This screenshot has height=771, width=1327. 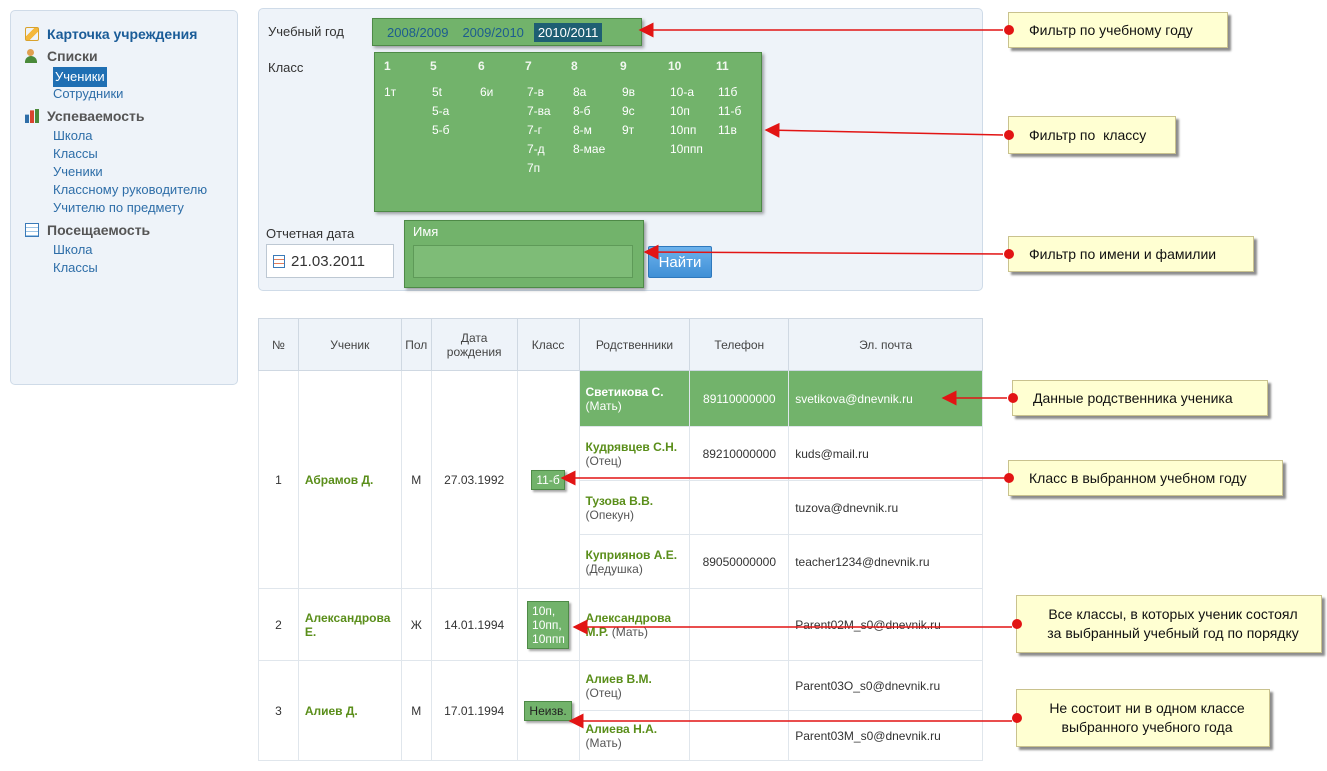 What do you see at coordinates (623, 66) in the screenshot?
I see `class-group-header: 9` at bounding box center [623, 66].